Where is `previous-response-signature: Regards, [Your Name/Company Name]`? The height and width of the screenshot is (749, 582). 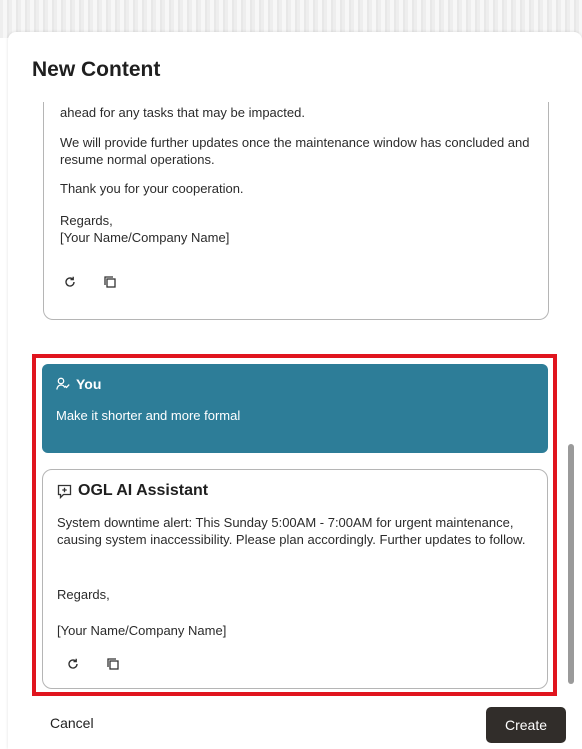 previous-response-signature: Regards, [Your Name/Company Name] is located at coordinates (145, 229).